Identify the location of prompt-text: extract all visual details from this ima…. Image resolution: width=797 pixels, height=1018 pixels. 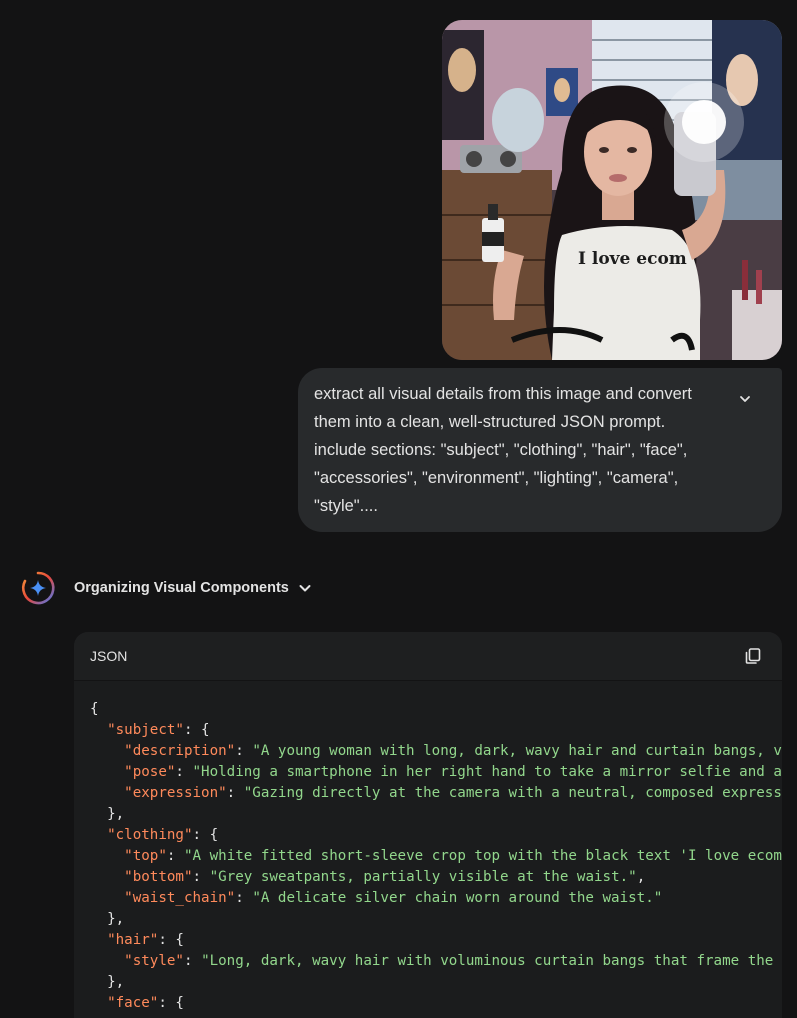
(503, 450).